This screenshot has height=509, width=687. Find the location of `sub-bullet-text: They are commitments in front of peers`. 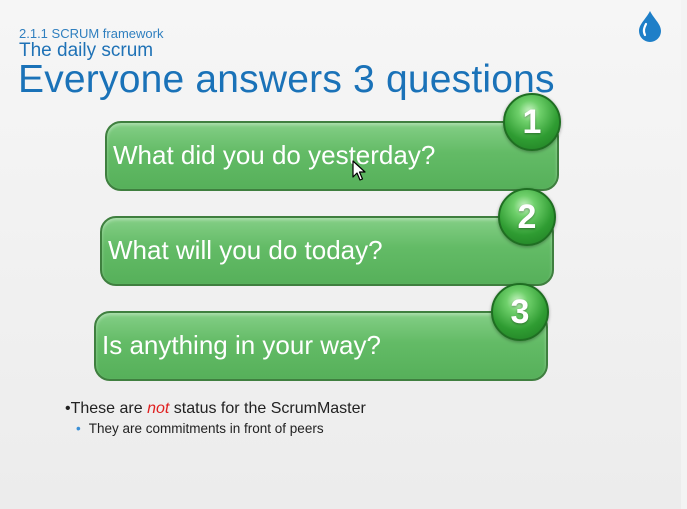

sub-bullet-text: They are commitments in front of peers is located at coordinates (206, 428).